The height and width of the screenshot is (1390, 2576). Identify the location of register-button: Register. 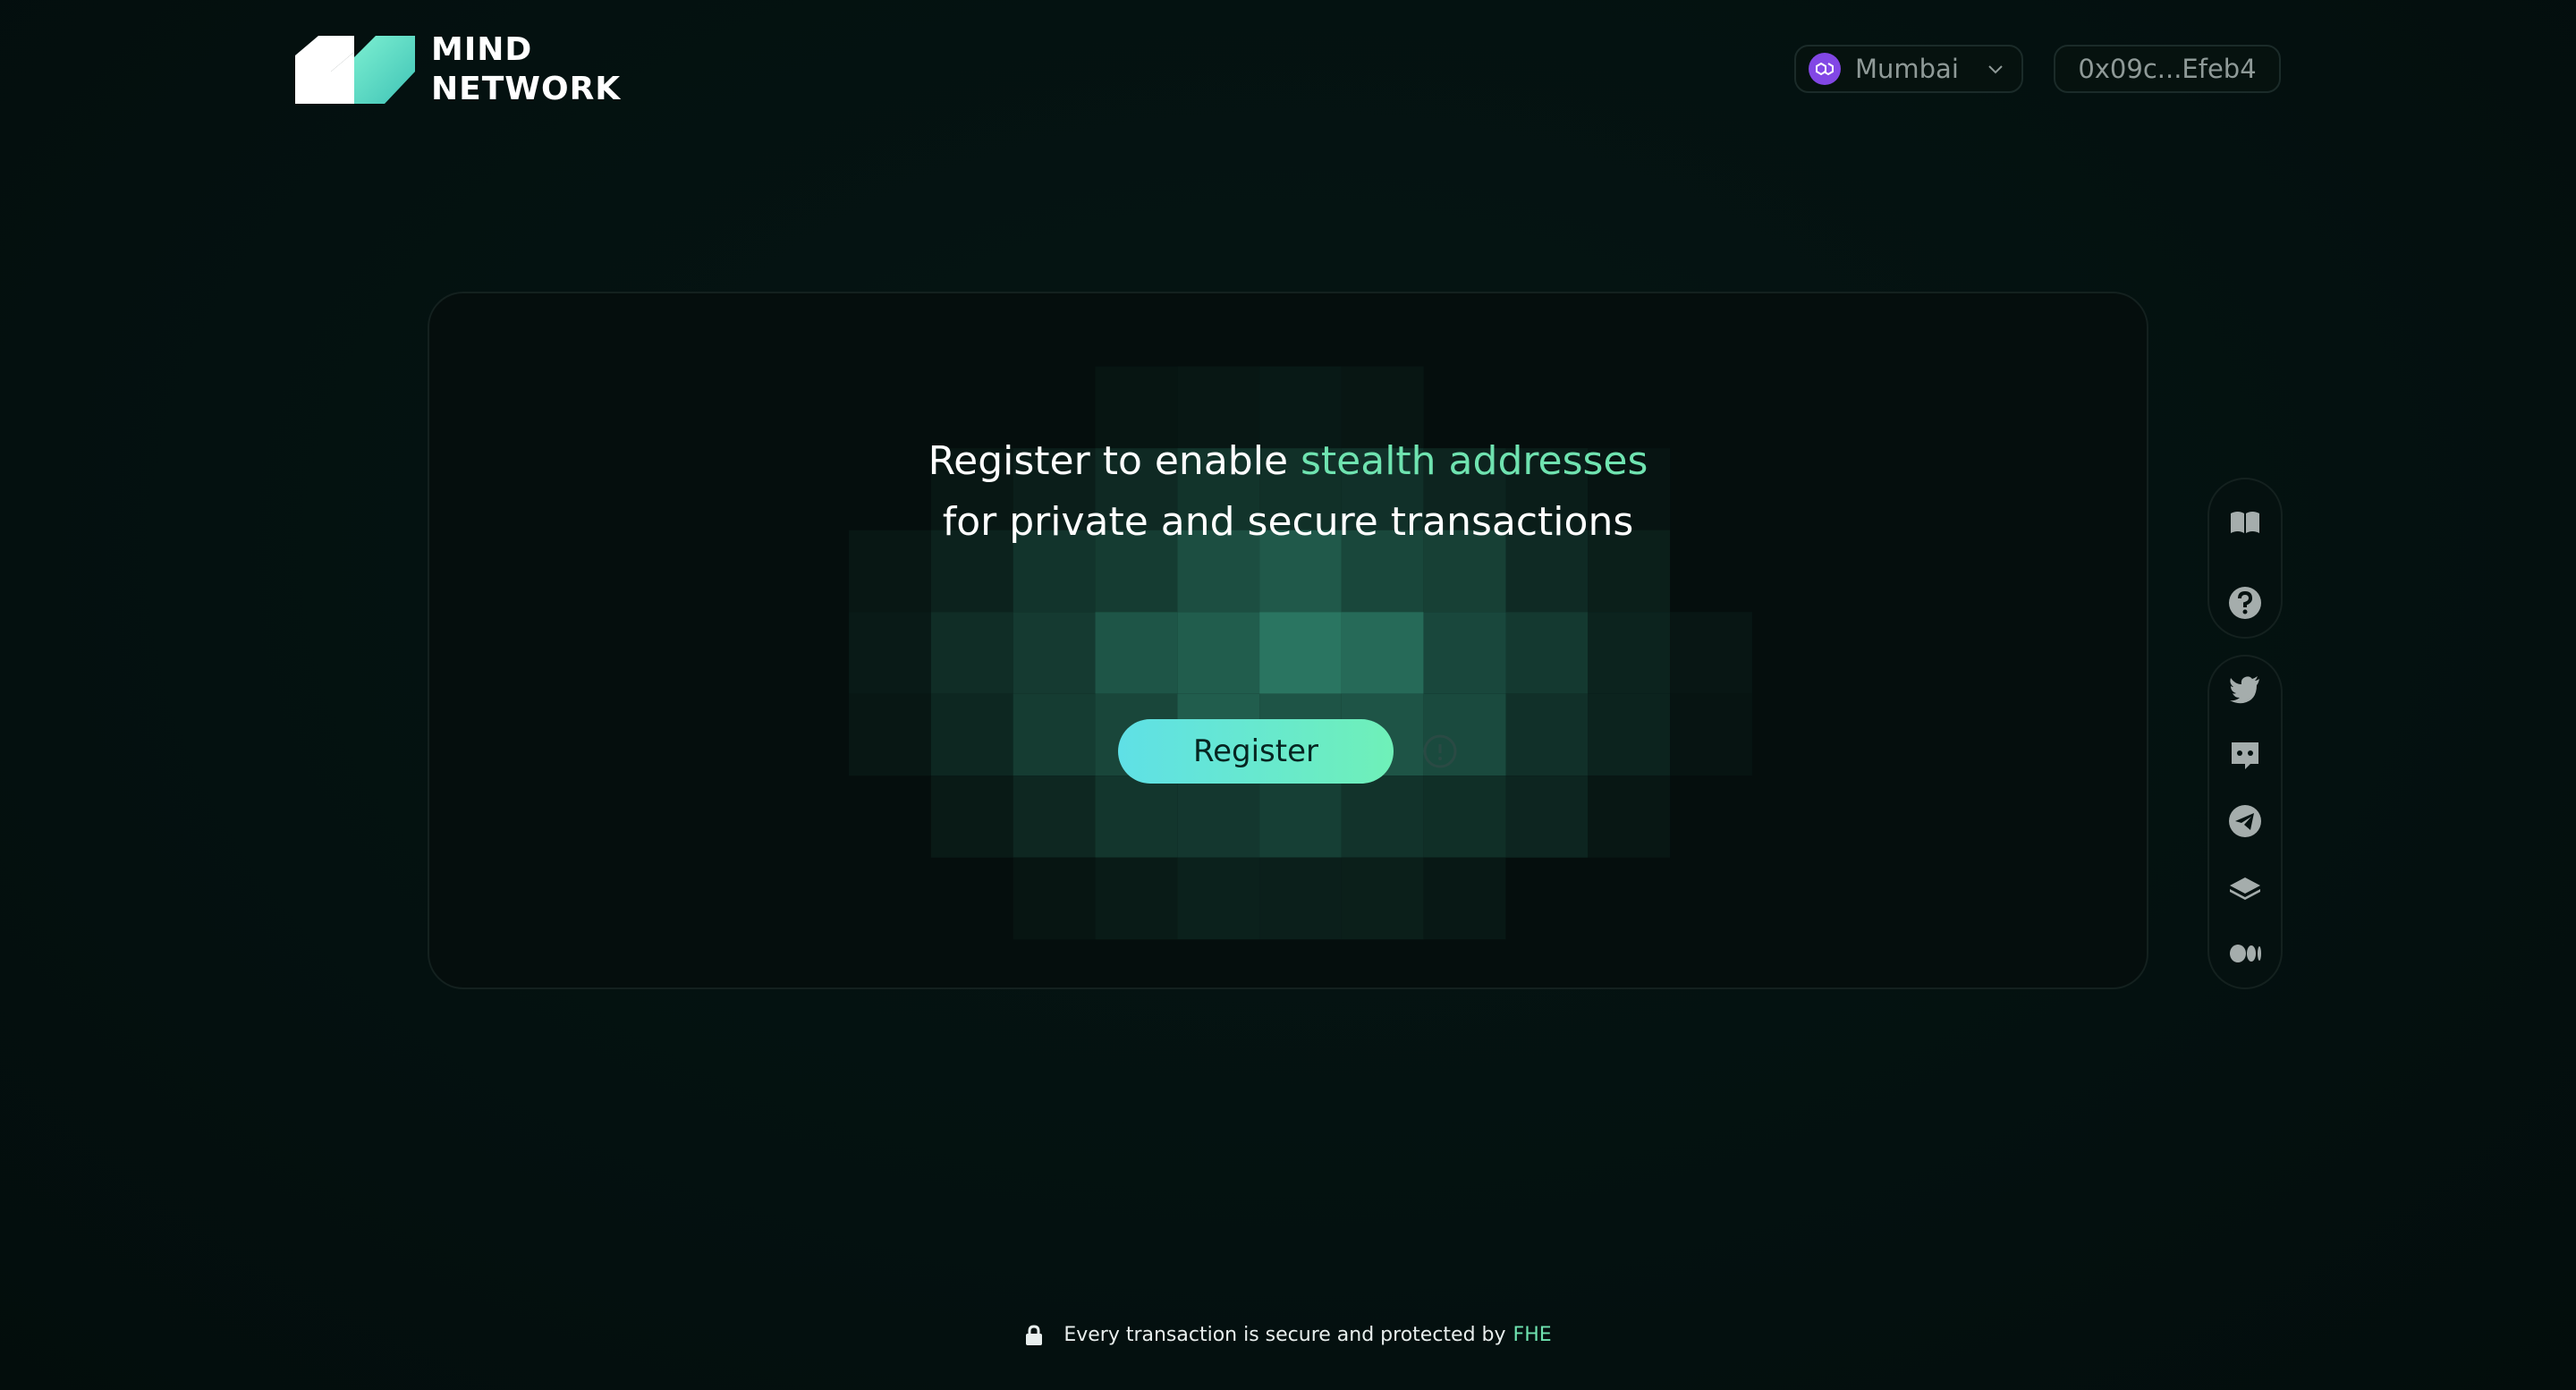
(1256, 751).